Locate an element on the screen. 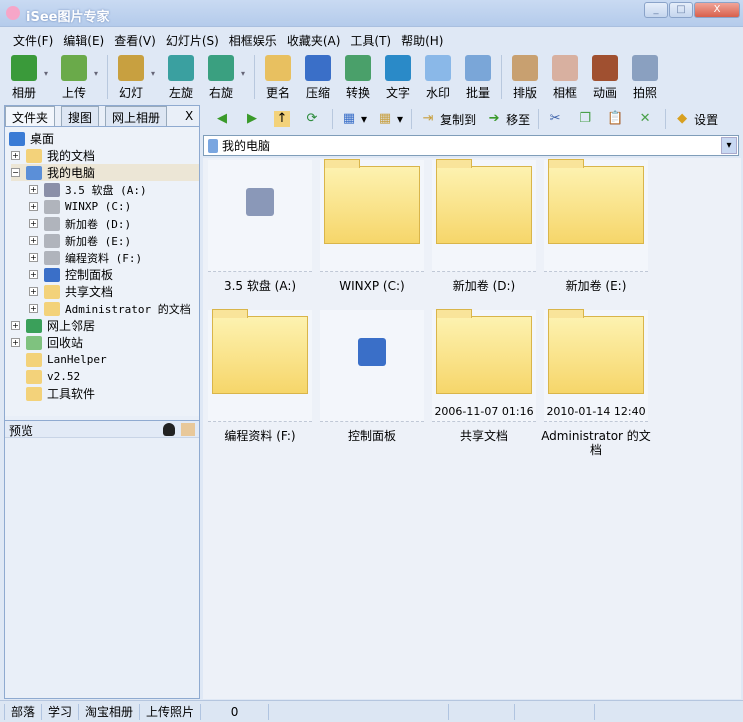  status-link-tribe: 部落 is located at coordinates (22, 711).